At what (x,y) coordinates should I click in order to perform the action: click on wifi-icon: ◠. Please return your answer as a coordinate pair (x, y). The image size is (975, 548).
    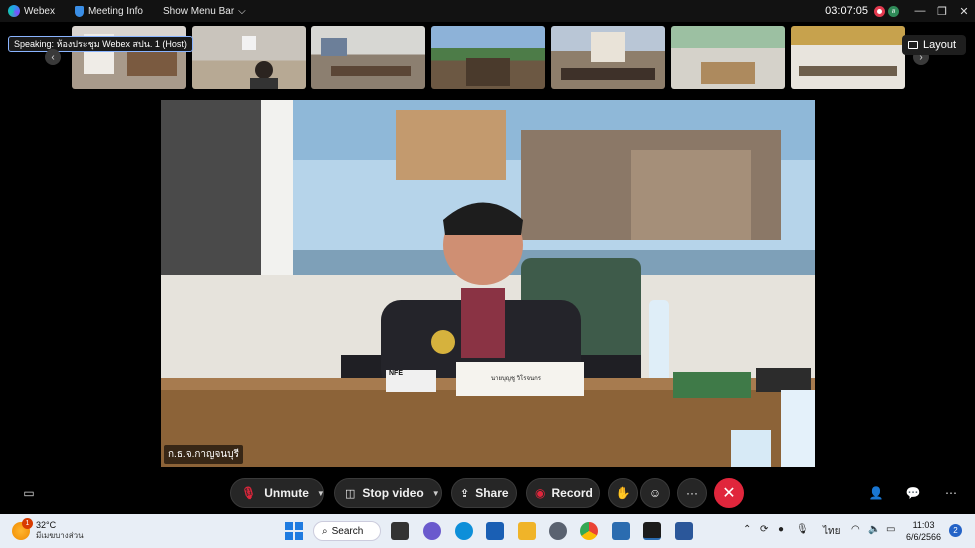
    Looking at the image, I should click on (855, 529).